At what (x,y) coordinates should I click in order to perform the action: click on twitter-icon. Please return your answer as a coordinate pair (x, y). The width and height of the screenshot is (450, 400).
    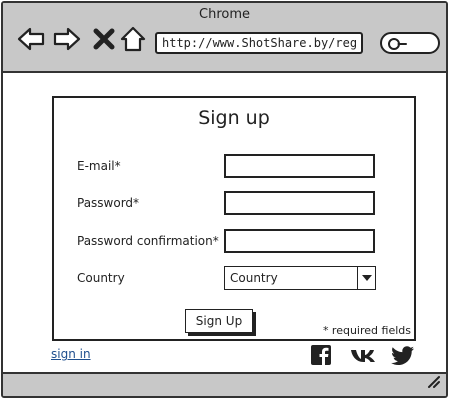
    Looking at the image, I should click on (403, 355).